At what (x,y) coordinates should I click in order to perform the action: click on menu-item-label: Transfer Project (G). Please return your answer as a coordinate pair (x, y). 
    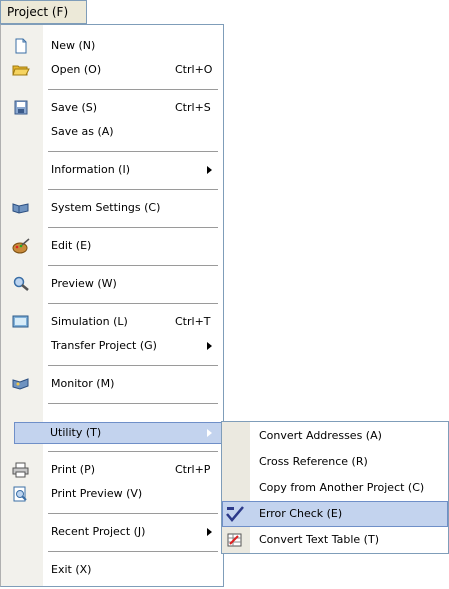
    Looking at the image, I should click on (104, 345).